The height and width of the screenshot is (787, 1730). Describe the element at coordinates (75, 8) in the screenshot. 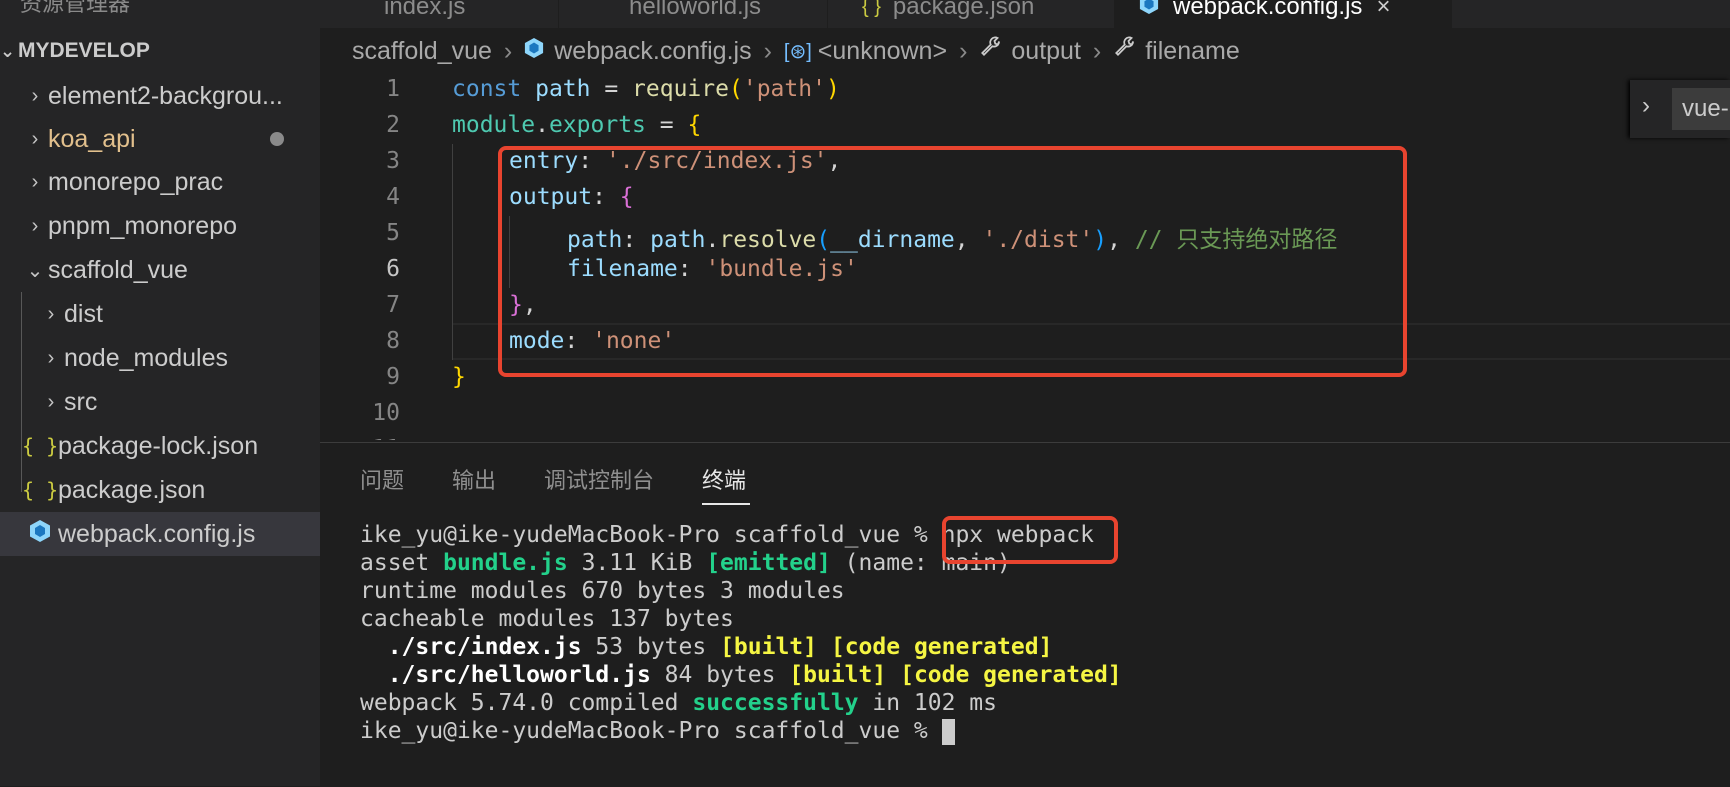

I see `explorer-title: 资源管理器` at that location.